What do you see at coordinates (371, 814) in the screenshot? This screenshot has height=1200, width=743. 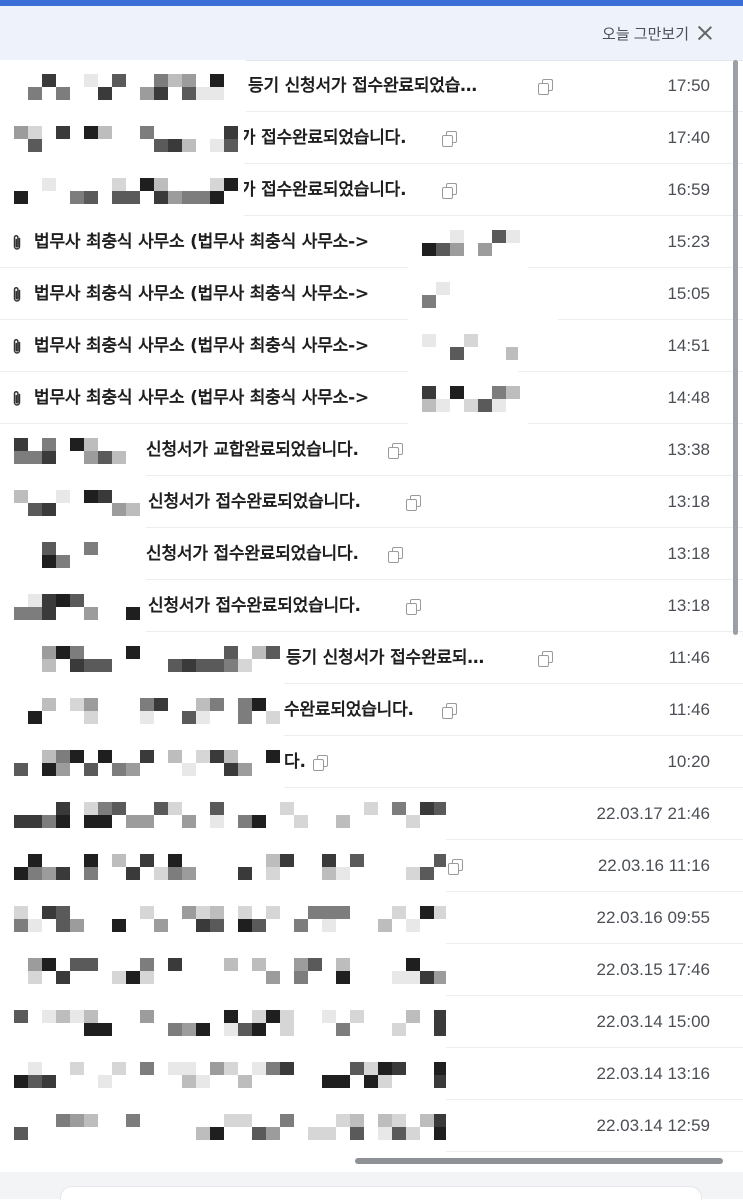 I see `mail-row: 22.03.17 21:46` at bounding box center [371, 814].